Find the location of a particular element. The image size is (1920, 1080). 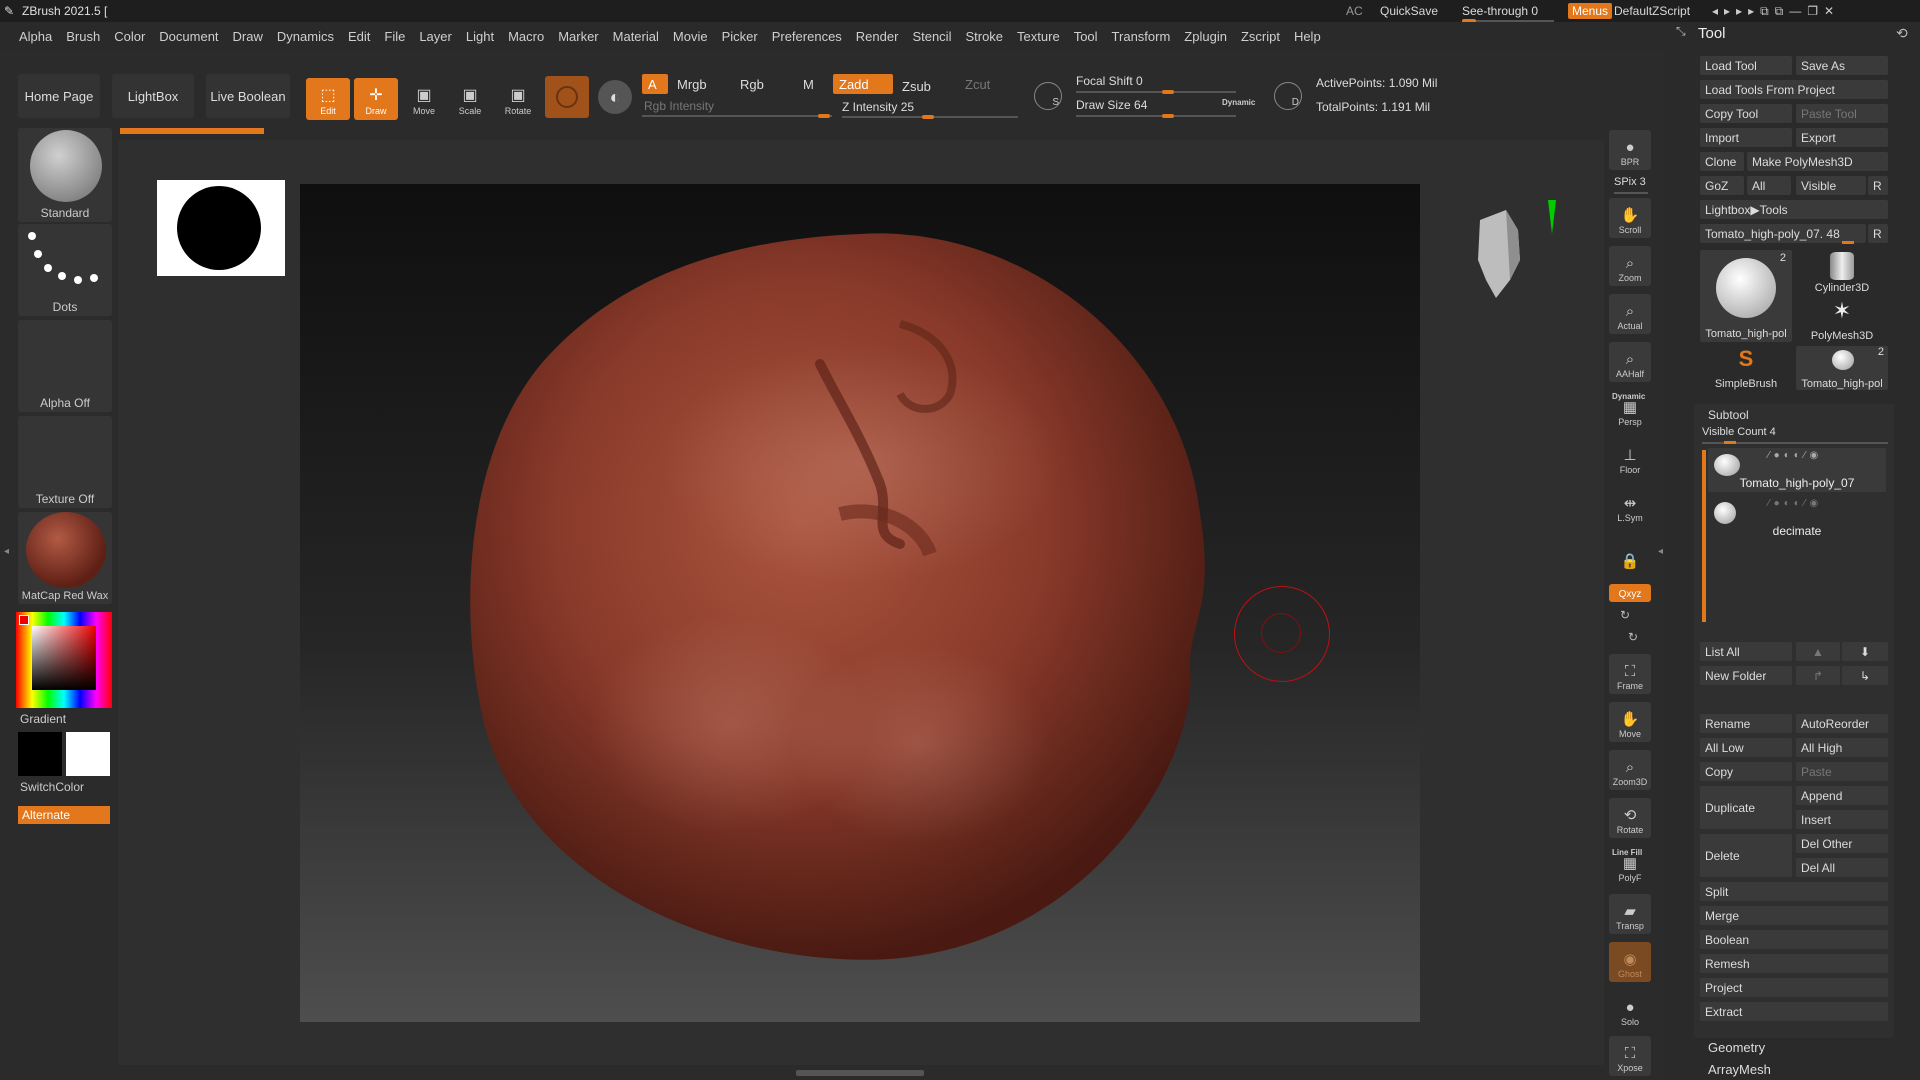

ghost-button: ◉ Ghost is located at coordinates (1630, 962).